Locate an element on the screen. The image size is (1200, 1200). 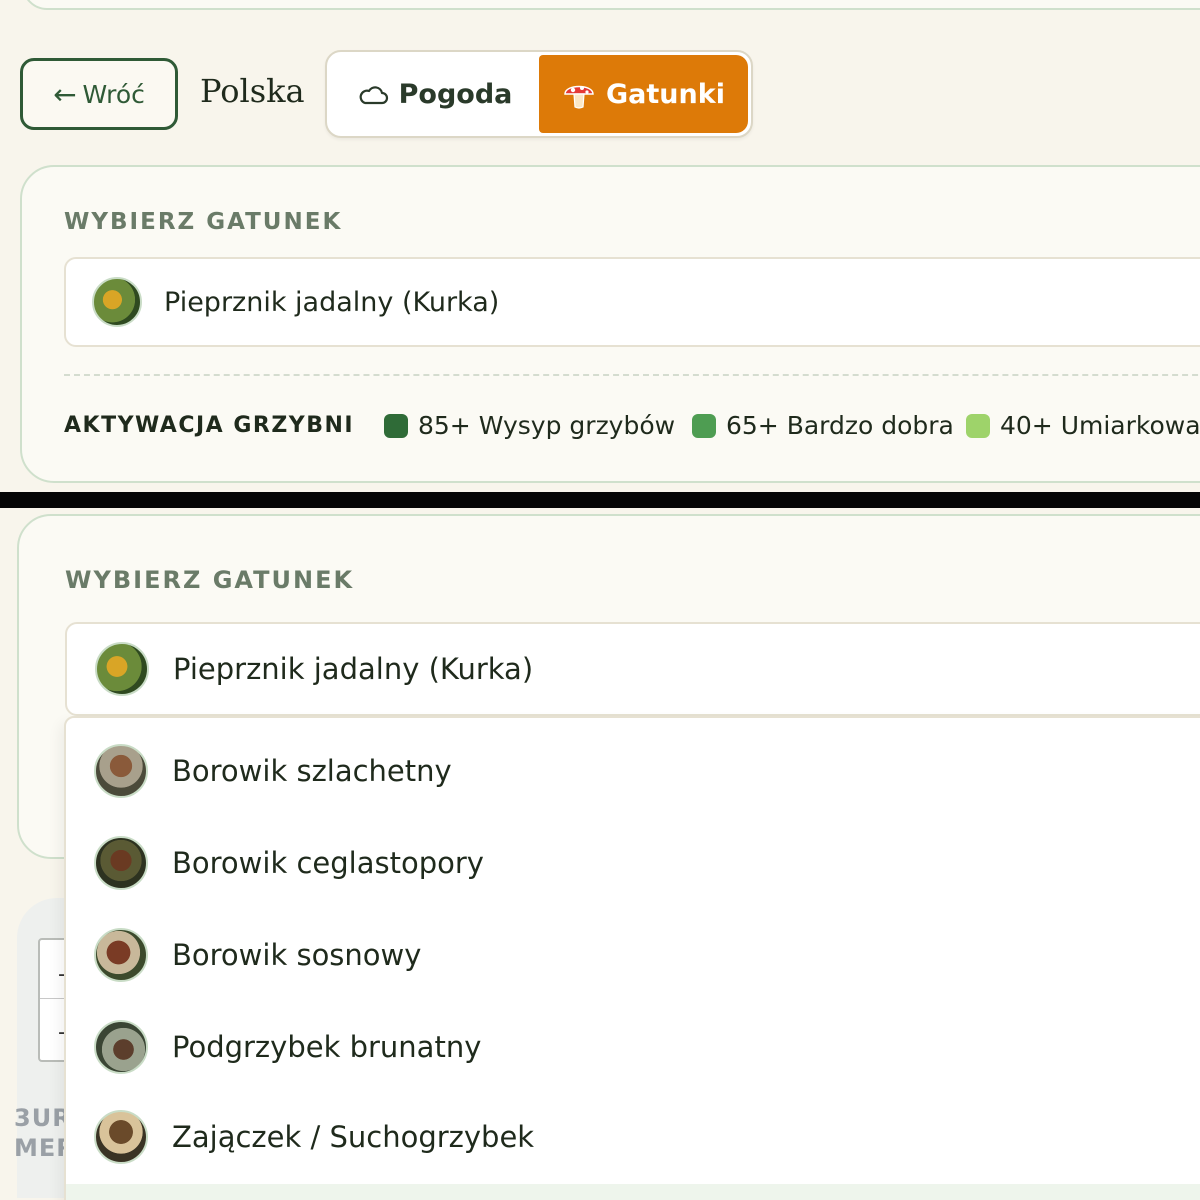
species-option-label: Zajączek / Suchogrzybek is located at coordinates (353, 1137).